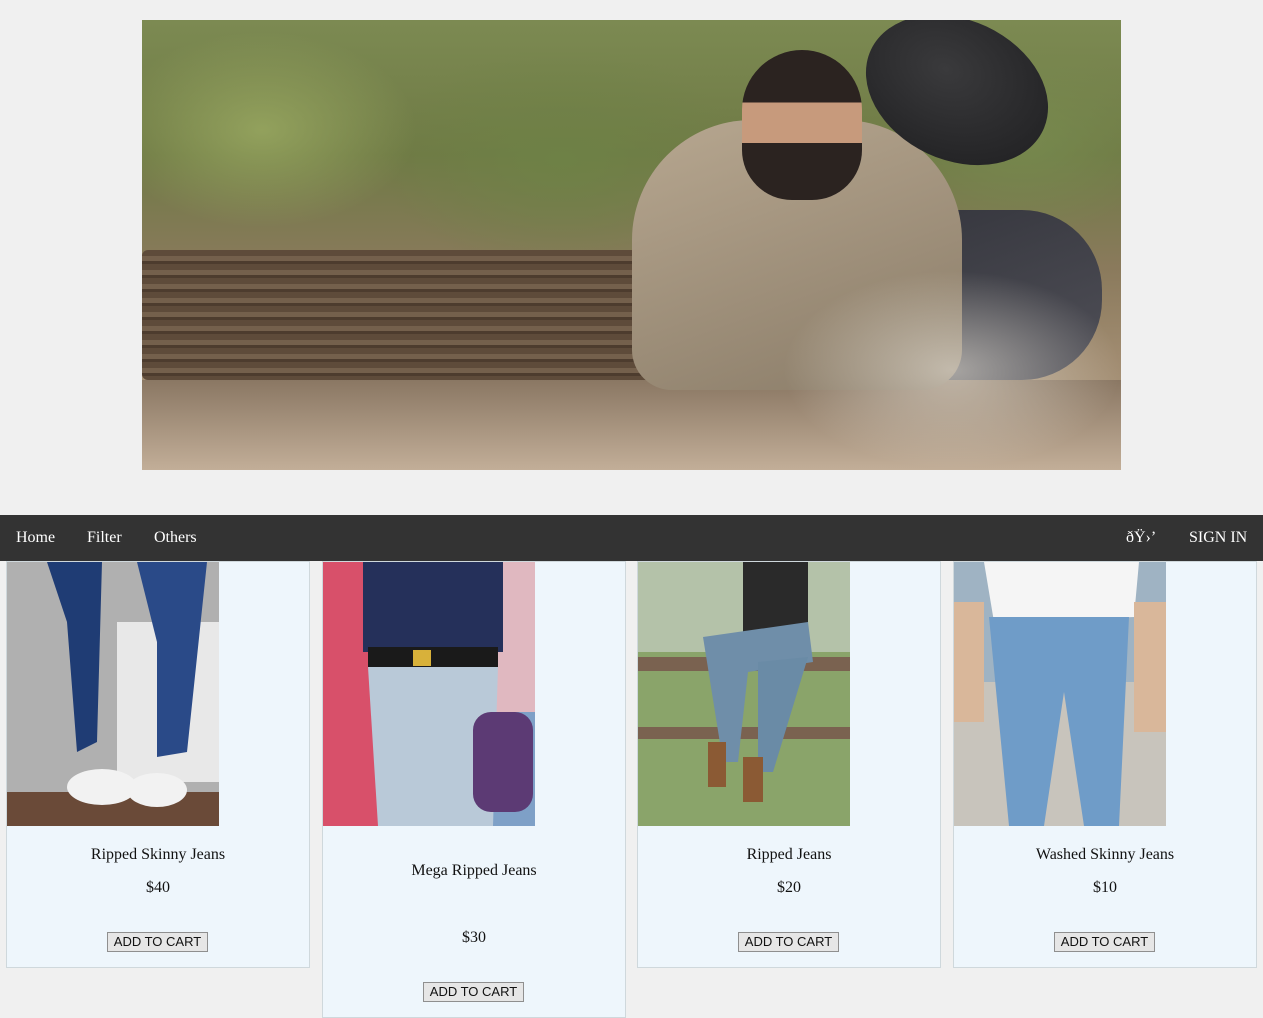 The height and width of the screenshot is (1018, 1263). Describe the element at coordinates (474, 870) in the screenshot. I see `product-name: Mega Ripped Jeans` at that location.